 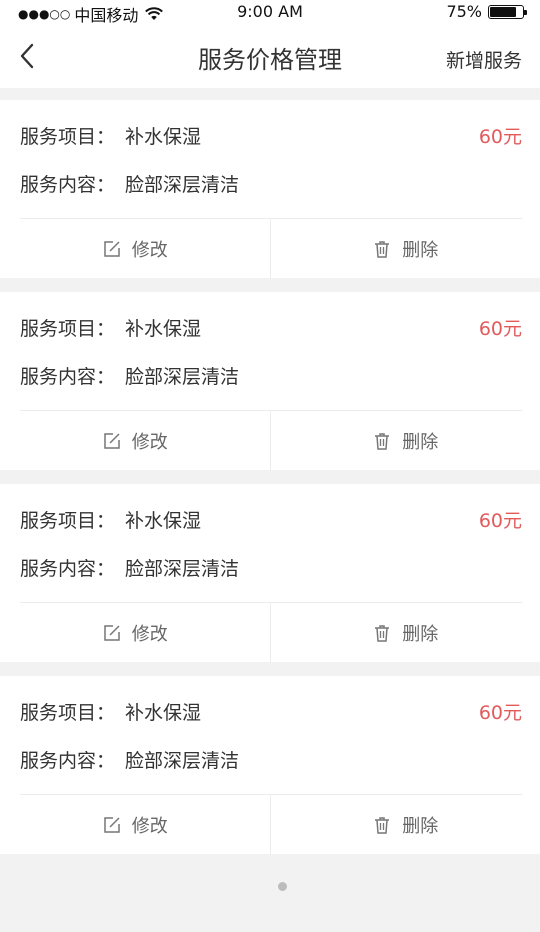 What do you see at coordinates (270, 12) in the screenshot?
I see `status-bar: ●●●○○ 中国移动 9:00 AM 75%` at bounding box center [270, 12].